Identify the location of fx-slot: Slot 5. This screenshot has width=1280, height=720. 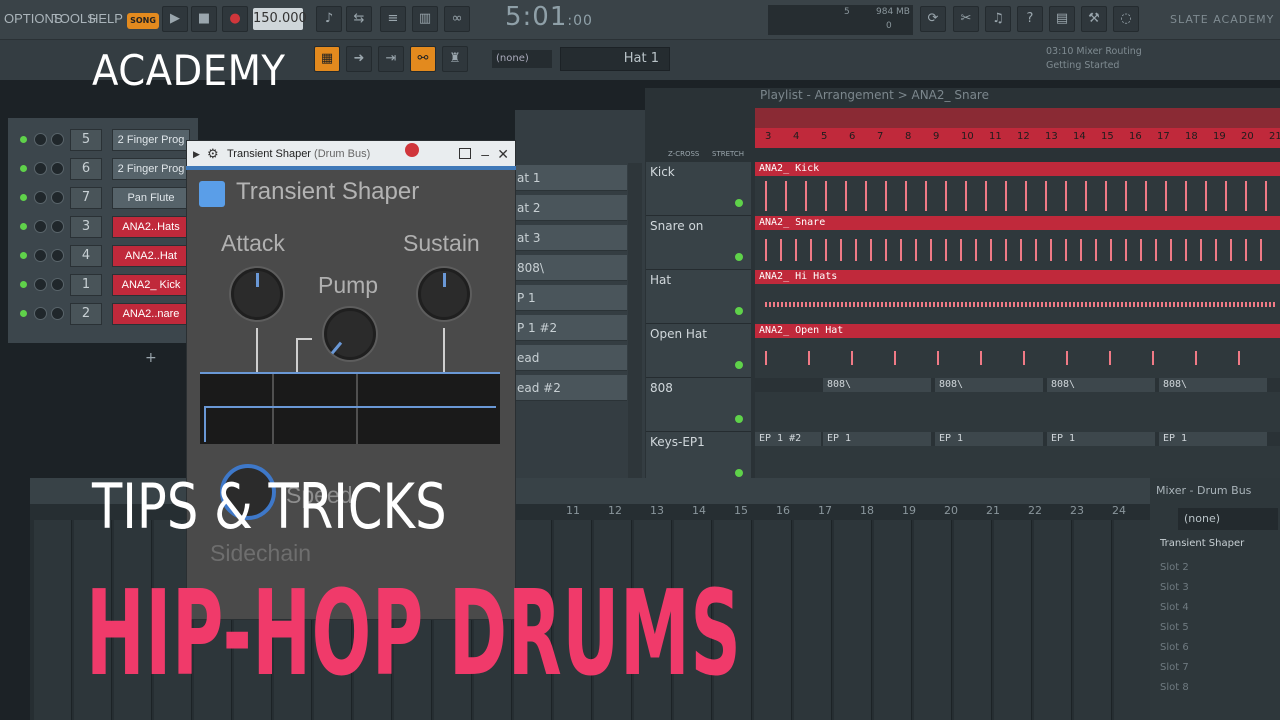
(1174, 627).